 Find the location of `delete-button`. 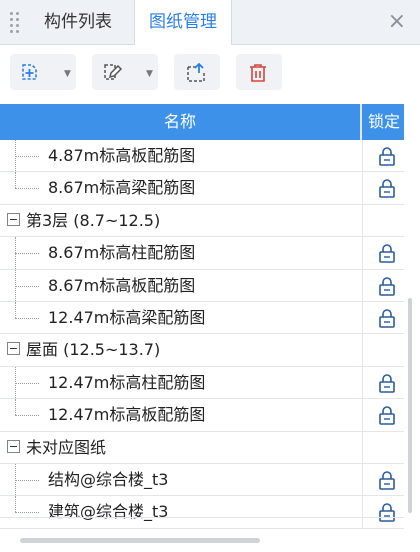

delete-button is located at coordinates (259, 72).